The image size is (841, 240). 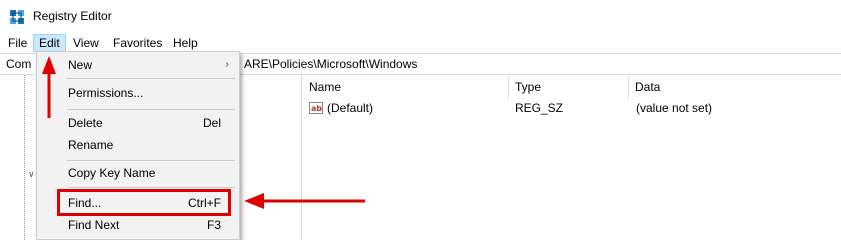 What do you see at coordinates (185, 43) in the screenshot?
I see `menu-help: Help` at bounding box center [185, 43].